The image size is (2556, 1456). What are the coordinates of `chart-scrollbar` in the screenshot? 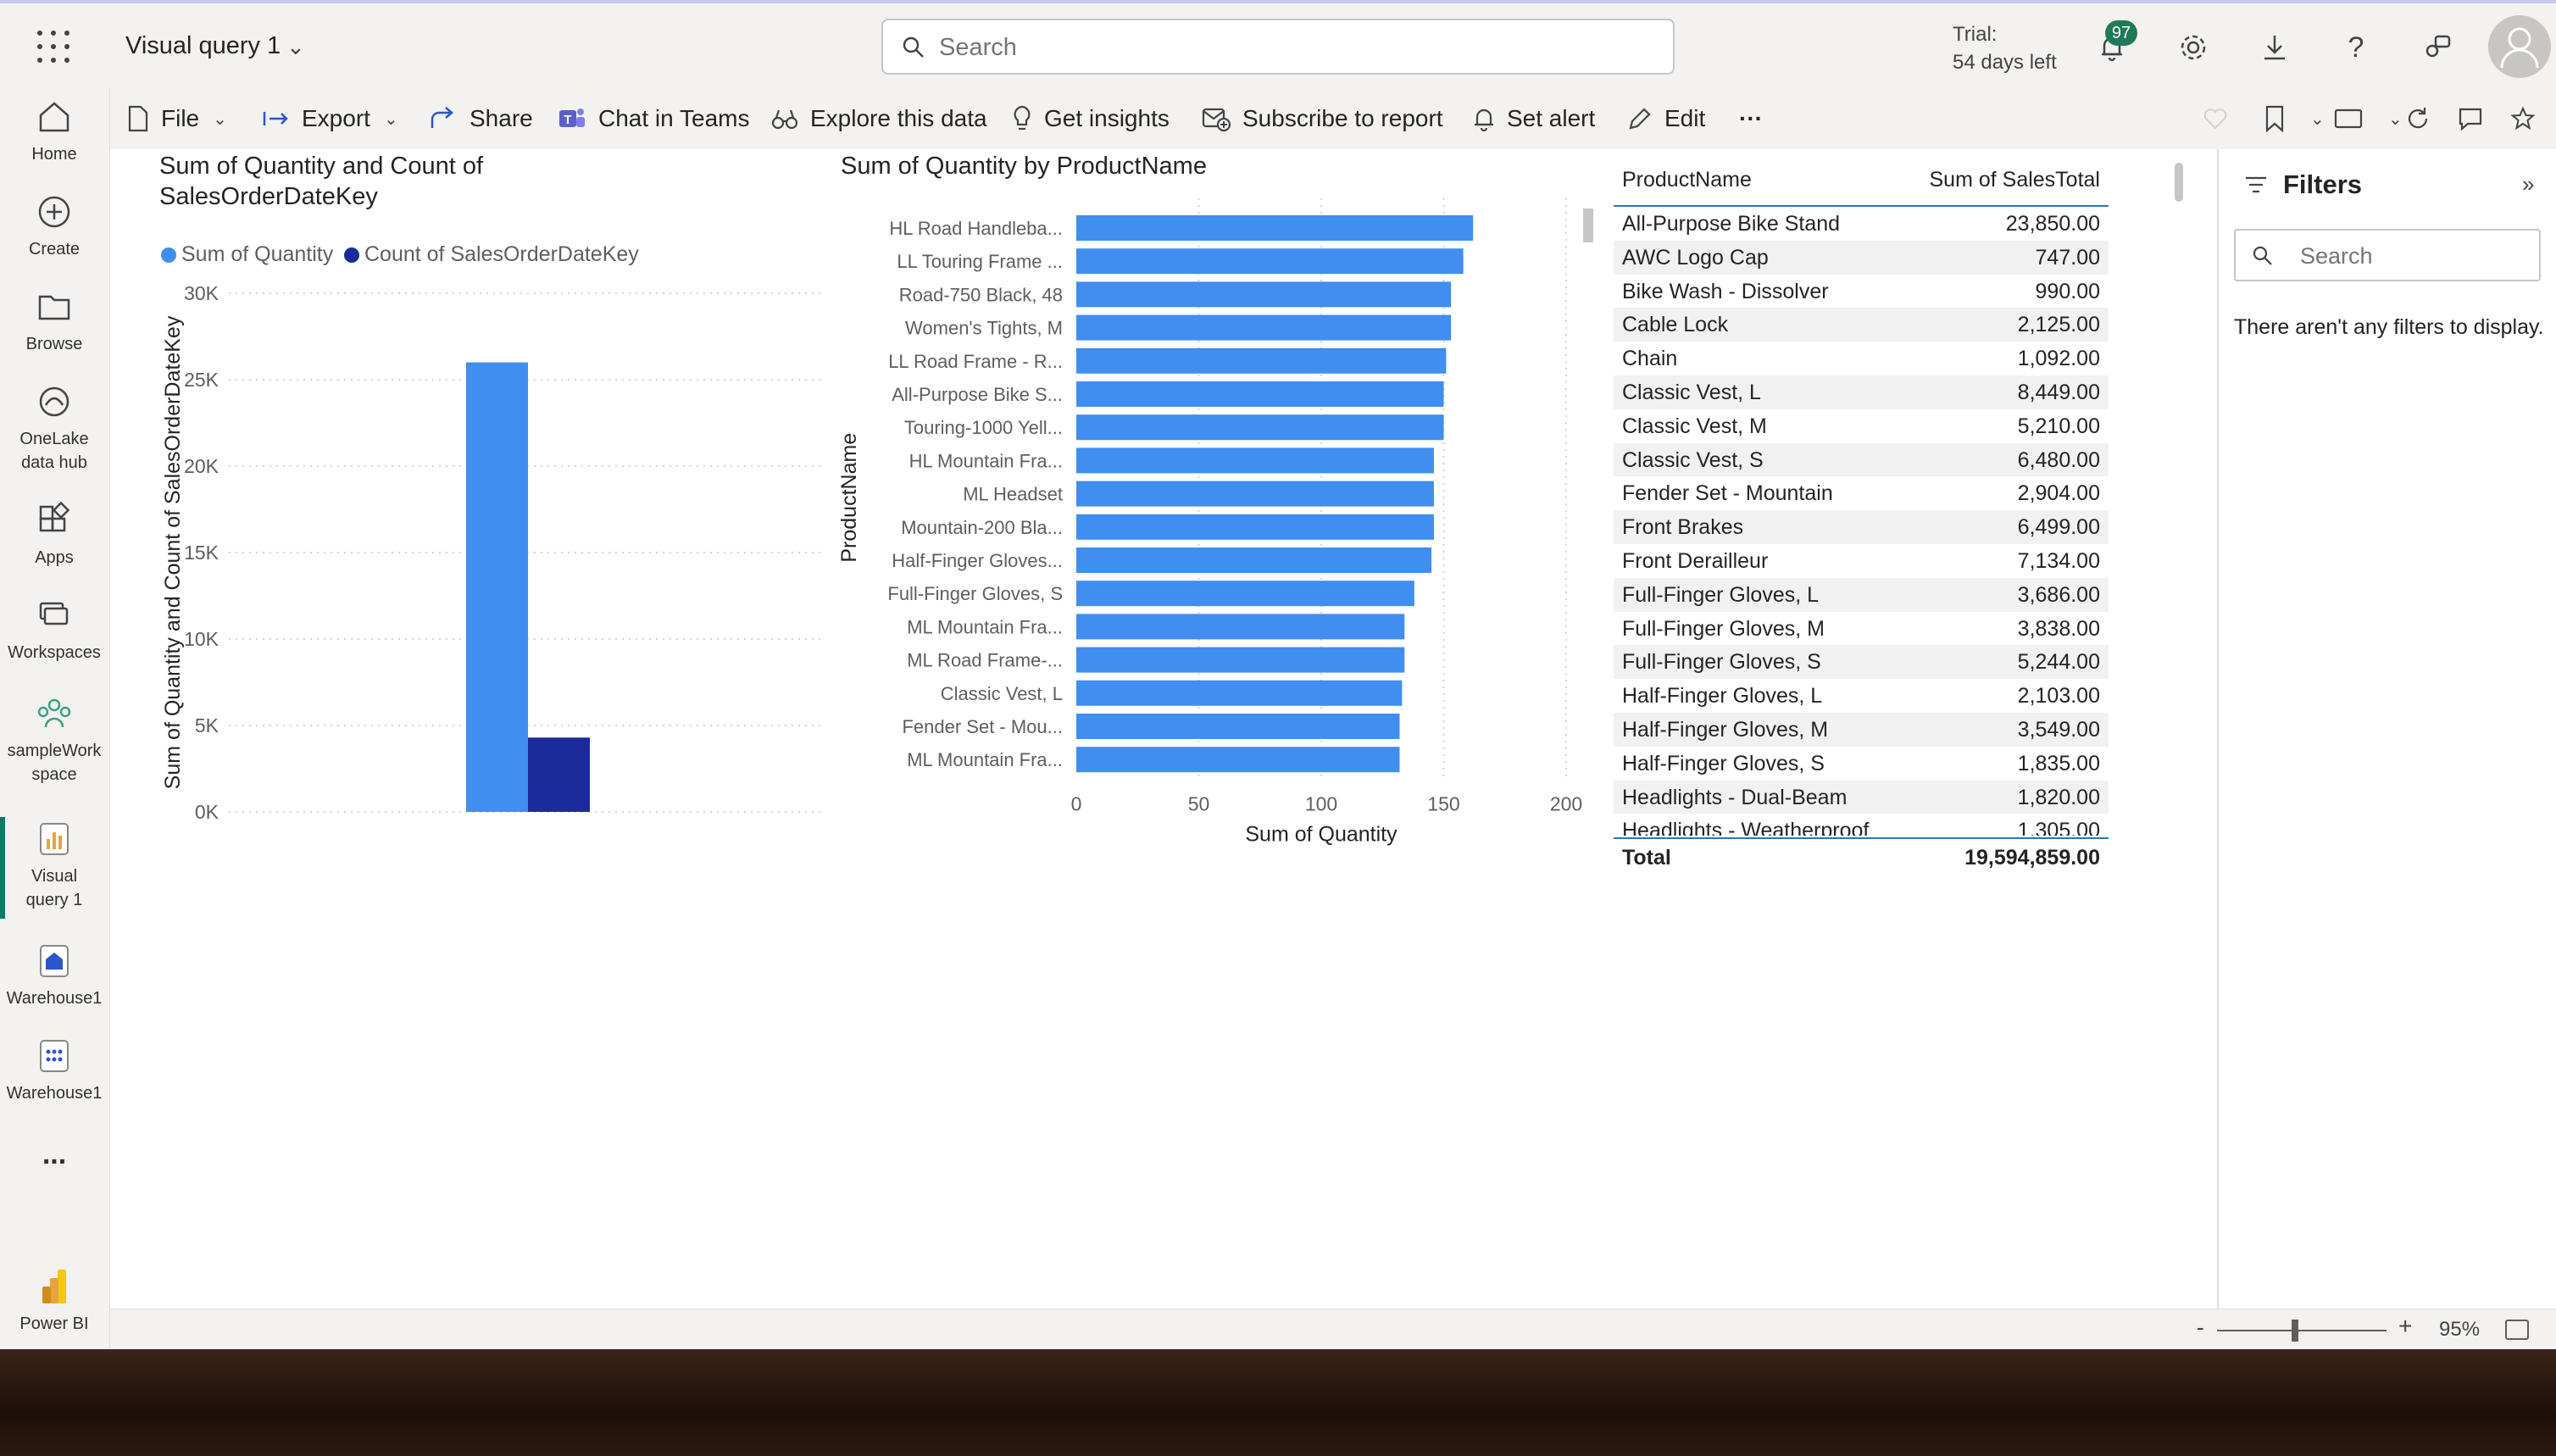 It's located at (1588, 225).